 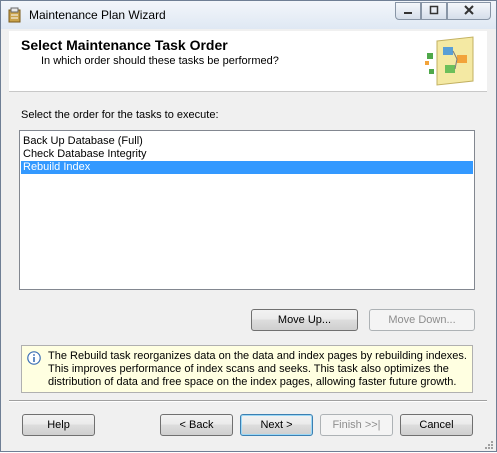 What do you see at coordinates (247, 154) in the screenshot?
I see `list-item-task: Check Database Integrity` at bounding box center [247, 154].